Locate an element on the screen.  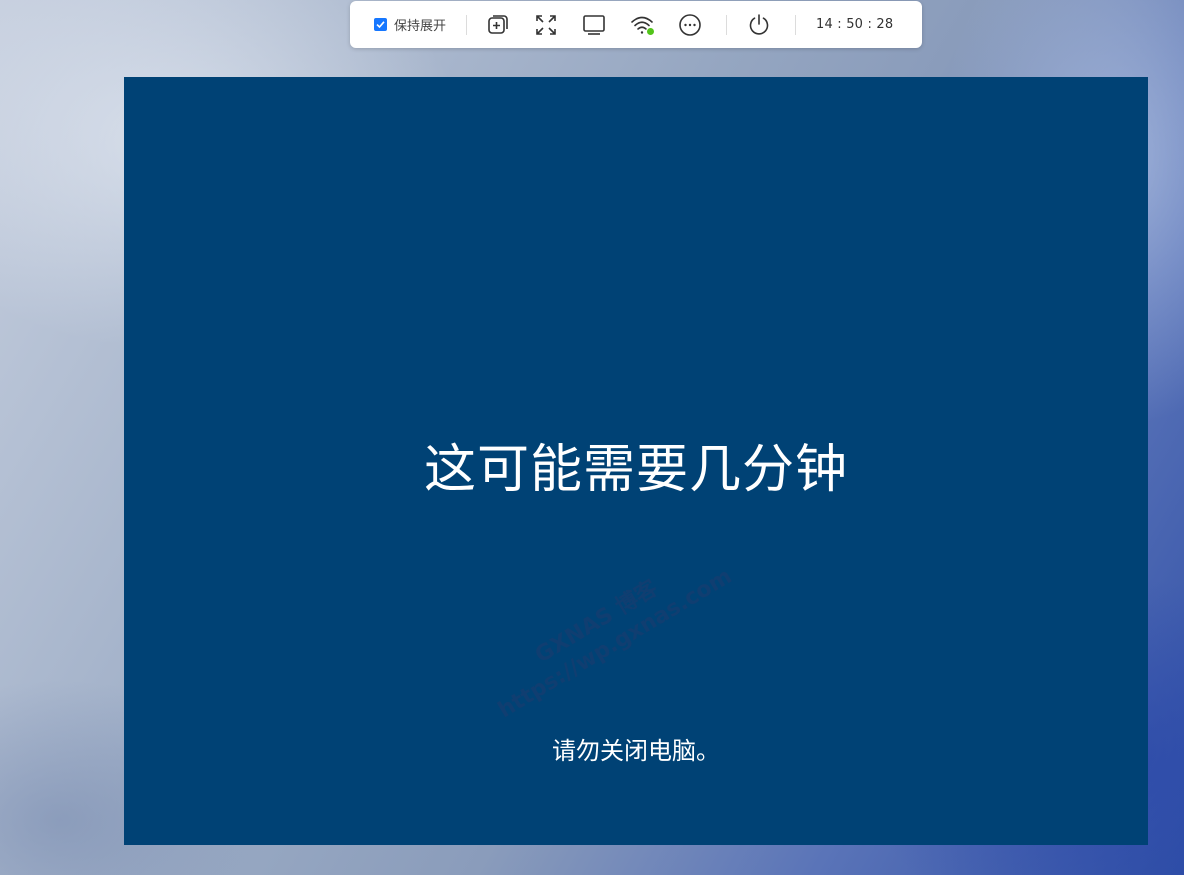
keep-expanded-toggle: 保持展开 is located at coordinates (410, 24).